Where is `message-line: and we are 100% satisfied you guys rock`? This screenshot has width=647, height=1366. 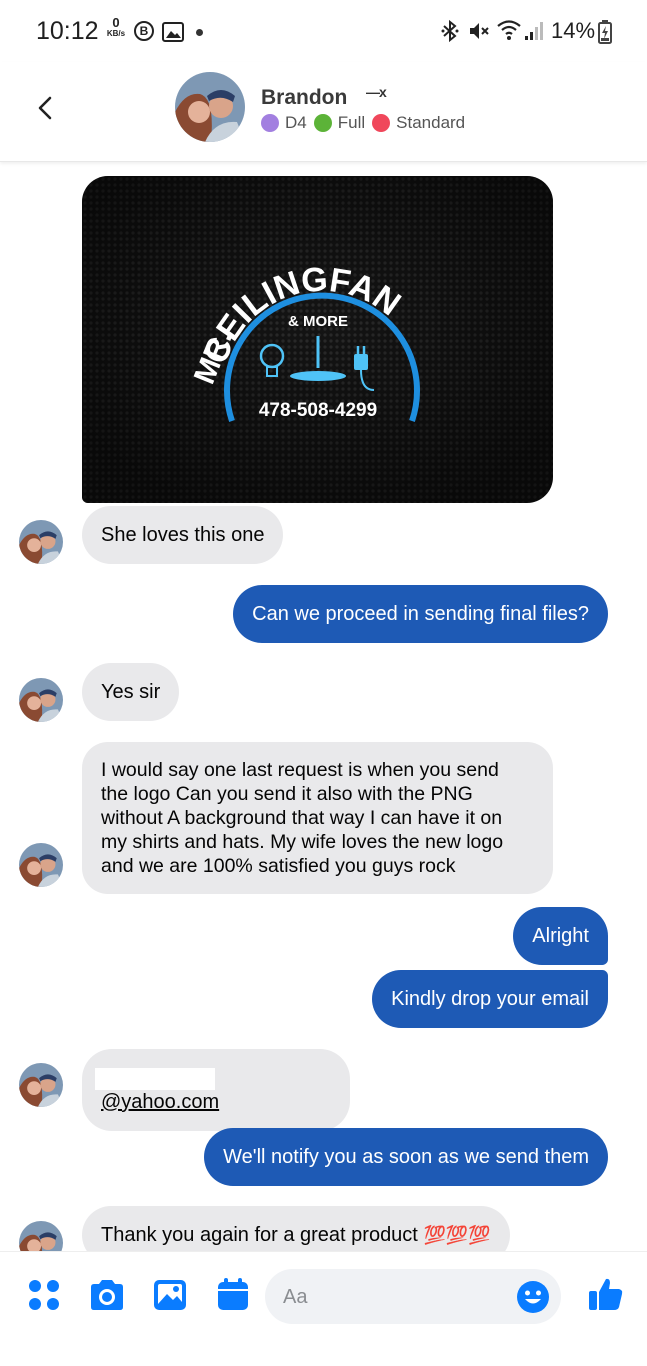
message-line: and we are 100% satisfied you guys rock is located at coordinates (278, 866).